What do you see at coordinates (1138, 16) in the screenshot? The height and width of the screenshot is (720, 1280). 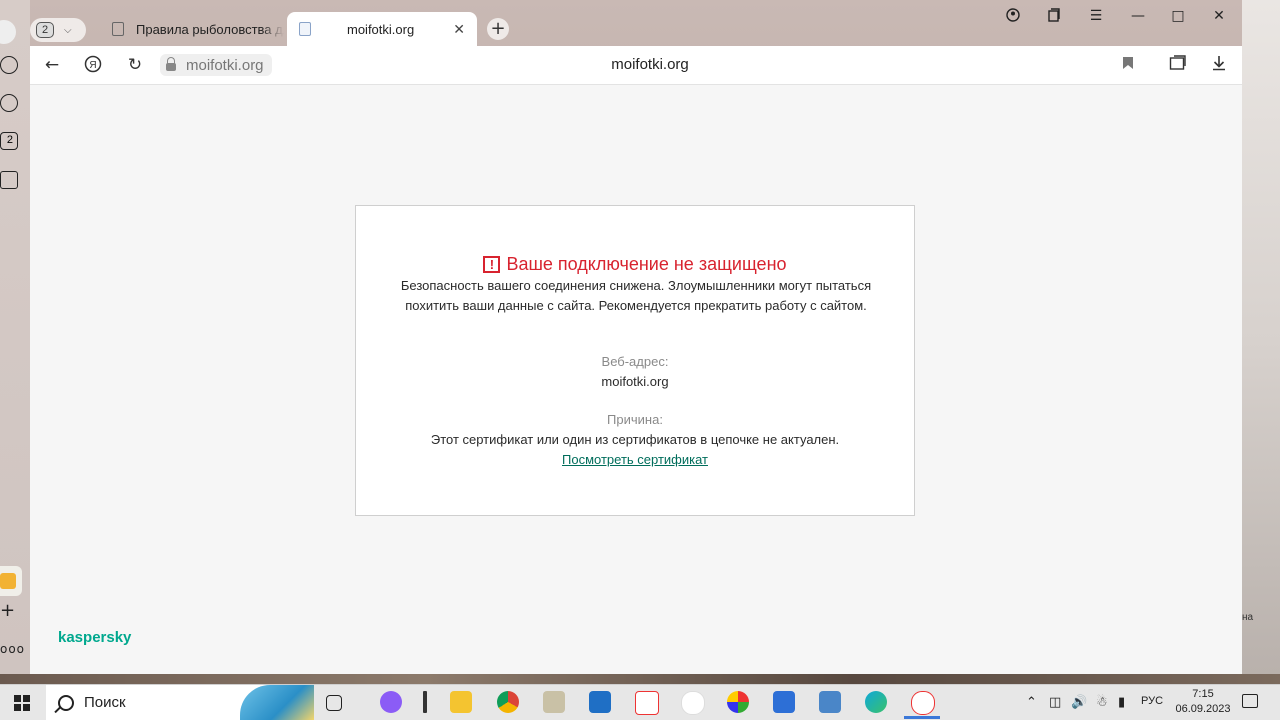 I see `minimize-icon: —` at bounding box center [1138, 16].